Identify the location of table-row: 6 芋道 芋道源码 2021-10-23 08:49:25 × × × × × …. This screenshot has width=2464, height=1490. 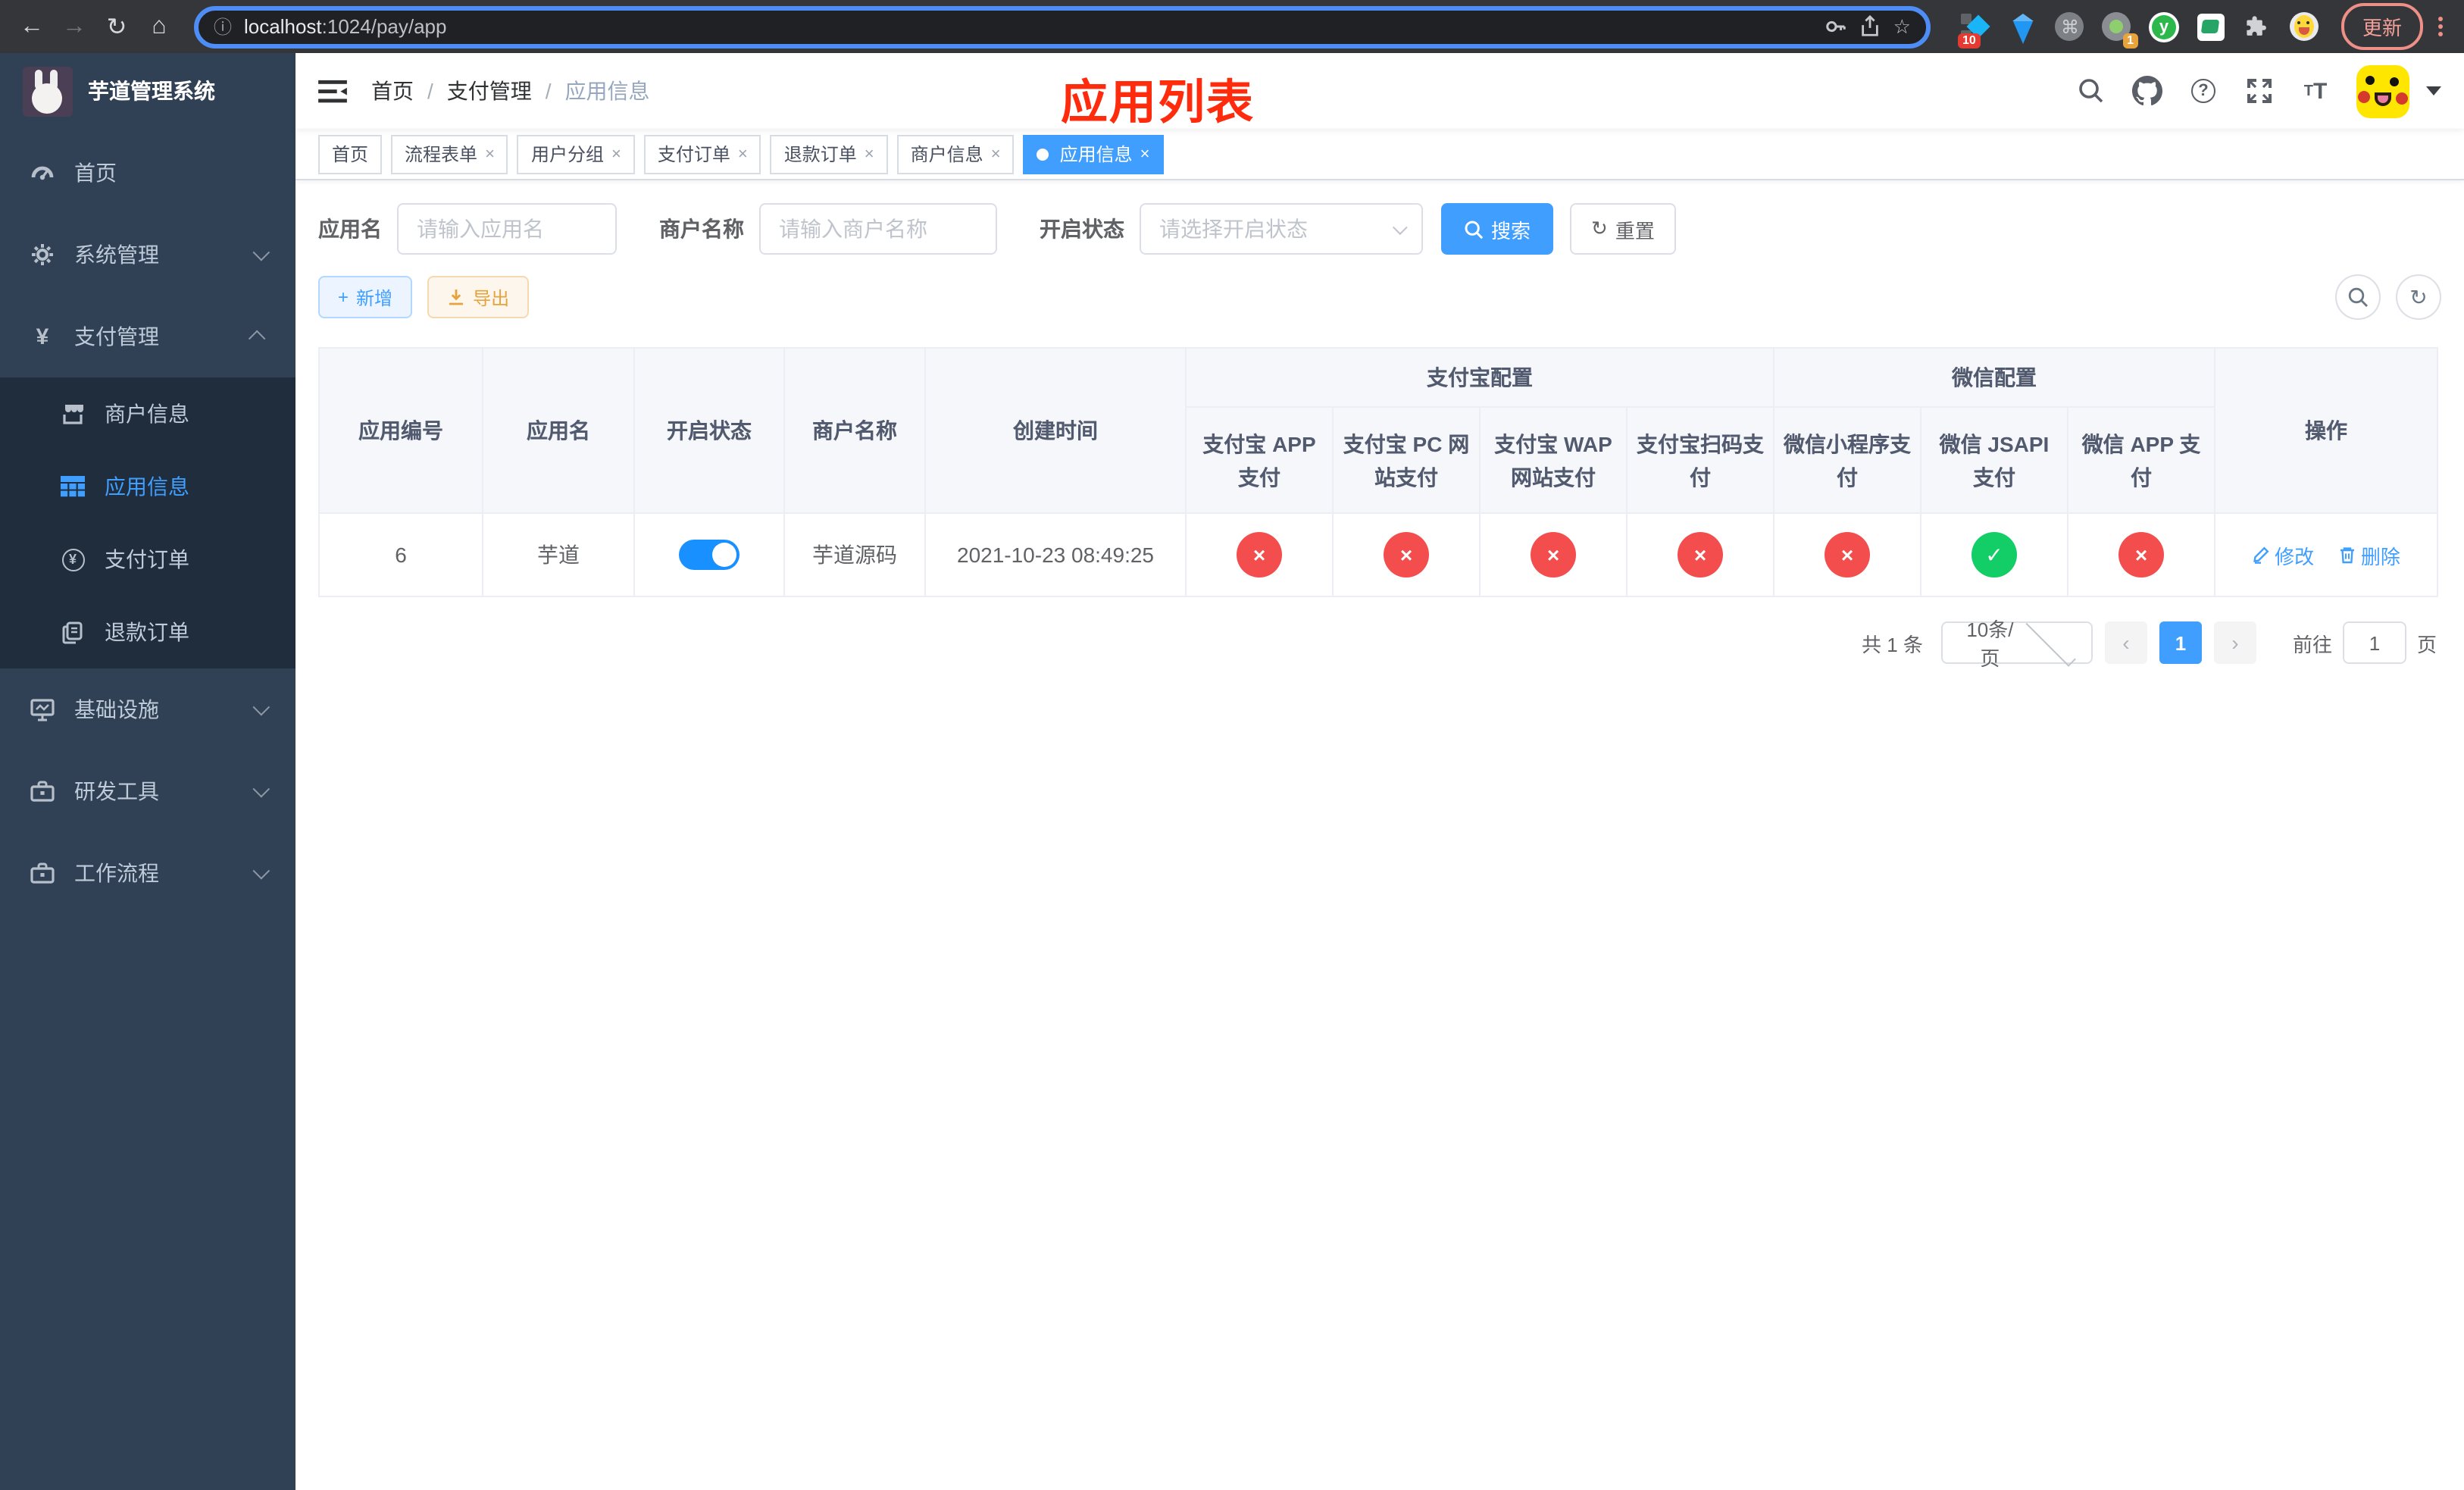
(1378, 555).